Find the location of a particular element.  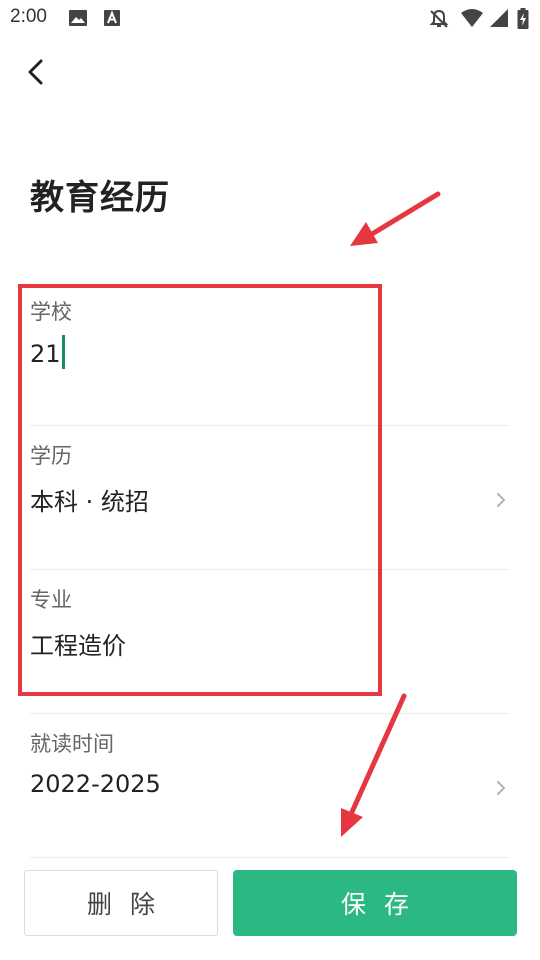

school-value: 21 is located at coordinates (45, 354).